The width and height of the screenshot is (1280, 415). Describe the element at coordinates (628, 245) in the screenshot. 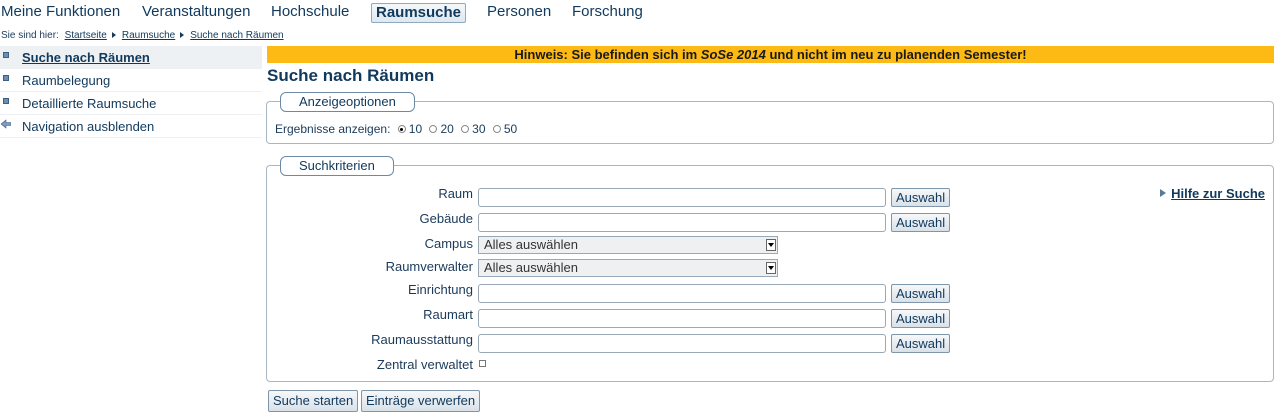

I see `campus-select: Alles auswählen` at that location.